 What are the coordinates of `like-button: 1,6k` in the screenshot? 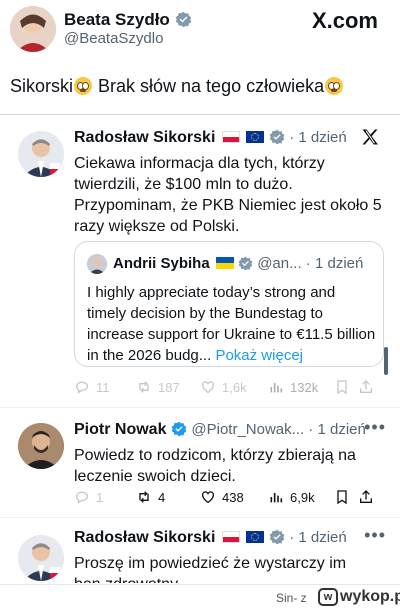 It's located at (234, 387).